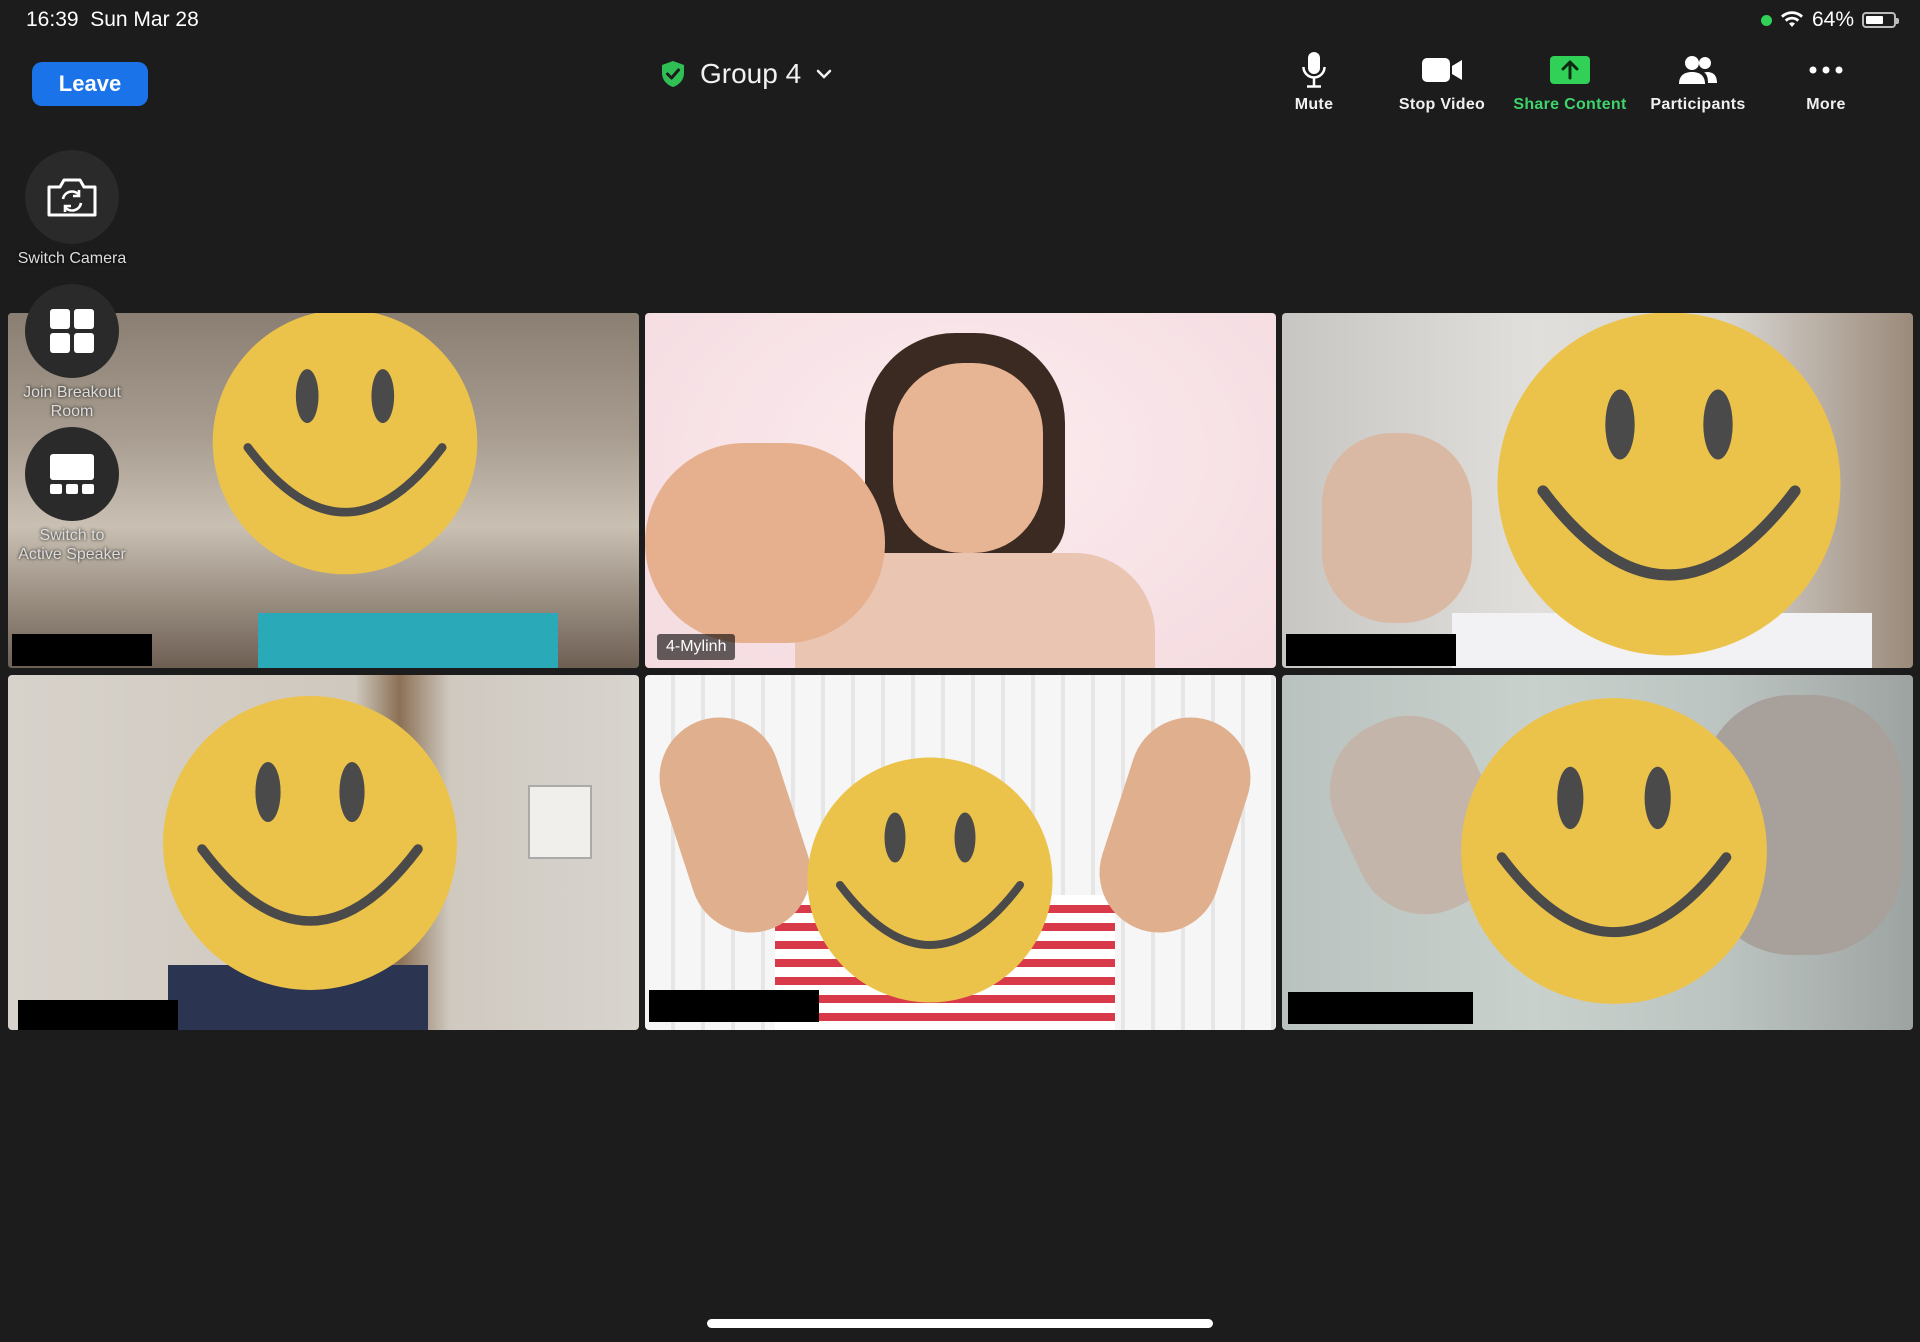 The height and width of the screenshot is (1342, 1920). I want to click on more-button: More, so click(1826, 82).